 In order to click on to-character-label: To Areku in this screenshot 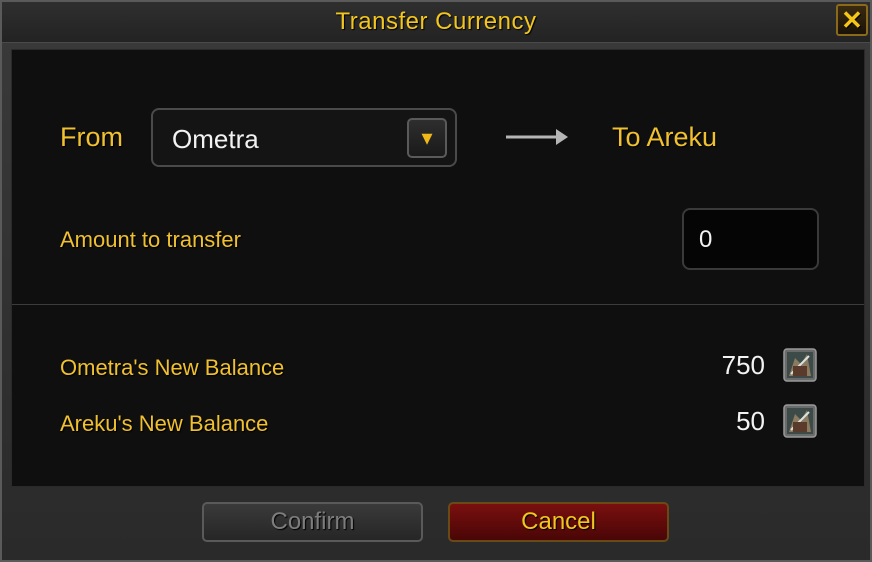, I will do `click(665, 137)`.